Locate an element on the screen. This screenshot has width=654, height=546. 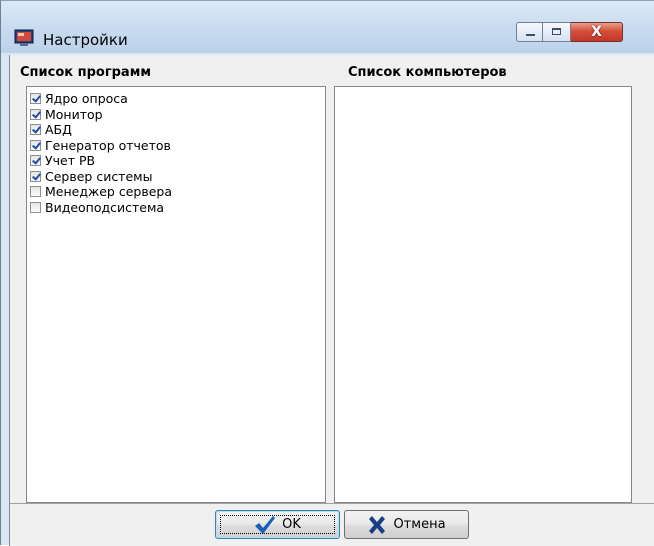
caption-buttons: X is located at coordinates (569, 33).